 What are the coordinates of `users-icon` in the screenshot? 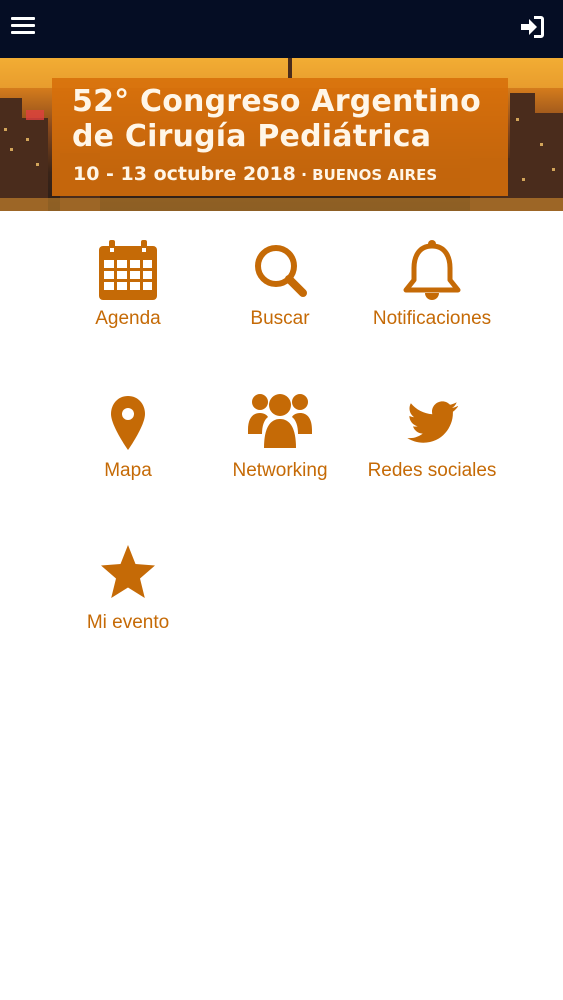 It's located at (280, 421).